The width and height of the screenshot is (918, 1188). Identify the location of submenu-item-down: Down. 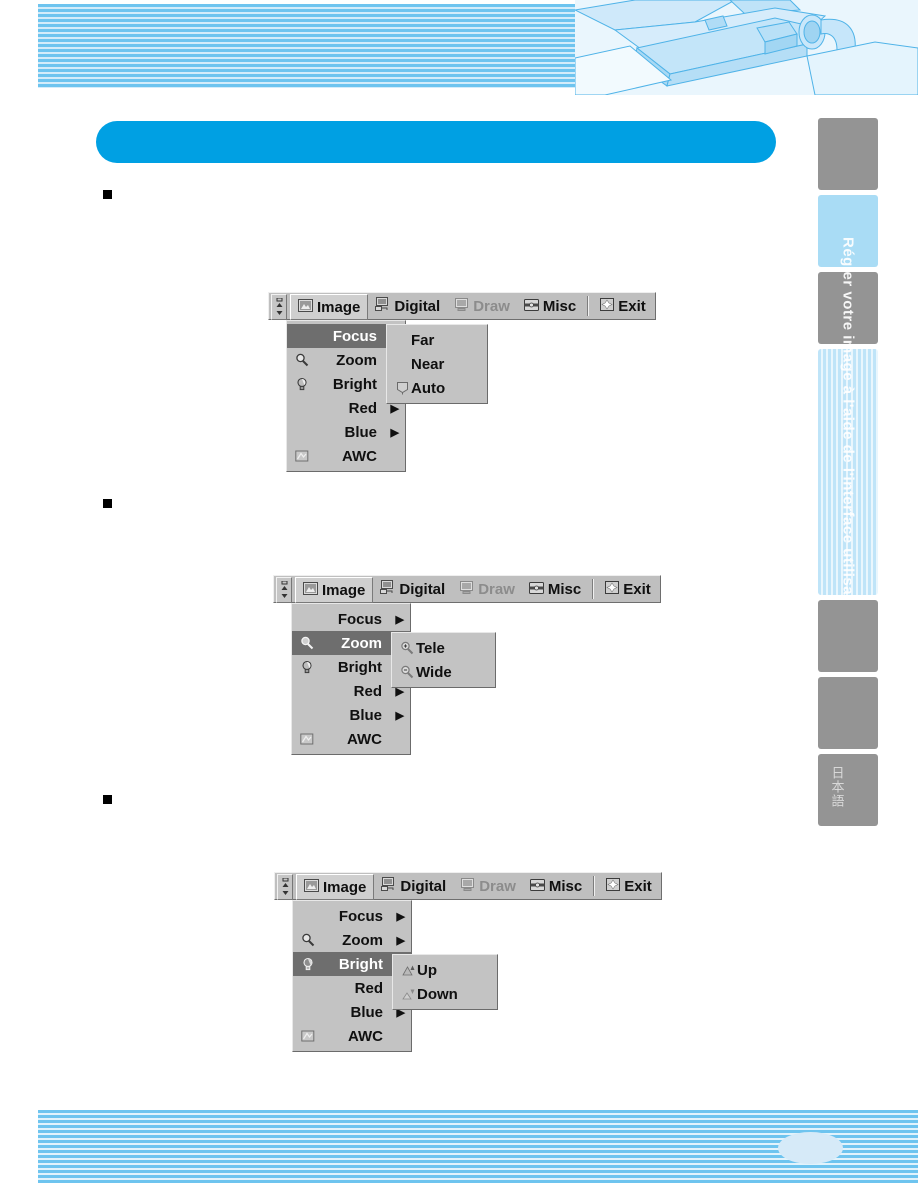
(445, 994).